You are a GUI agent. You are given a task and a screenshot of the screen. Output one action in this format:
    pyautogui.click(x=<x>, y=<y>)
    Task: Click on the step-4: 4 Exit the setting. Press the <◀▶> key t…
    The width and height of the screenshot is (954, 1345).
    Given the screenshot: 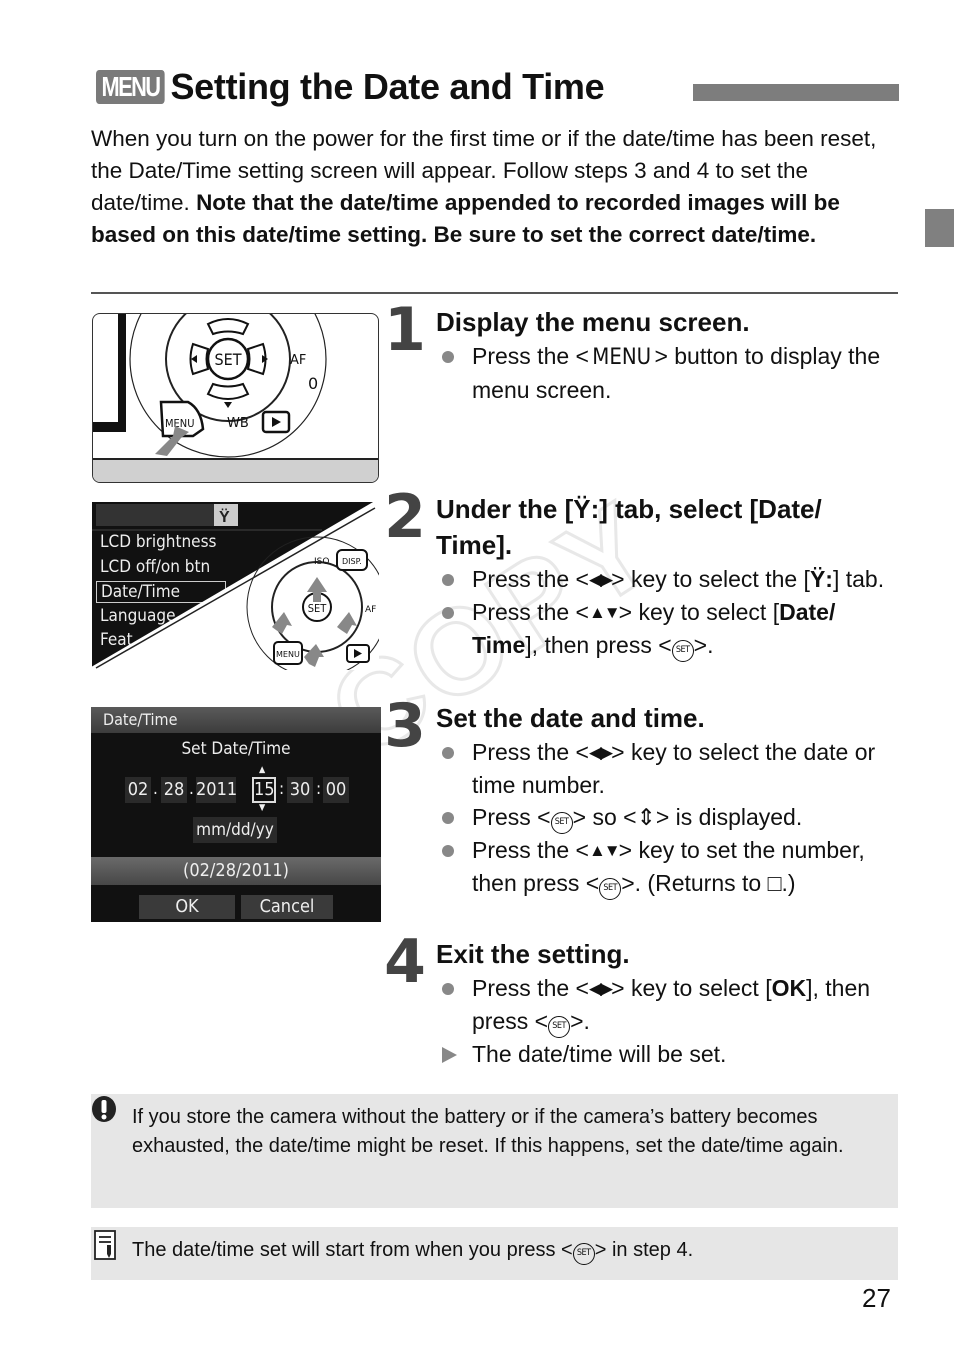 What is the action you would take?
    pyautogui.click(x=643, y=1001)
    